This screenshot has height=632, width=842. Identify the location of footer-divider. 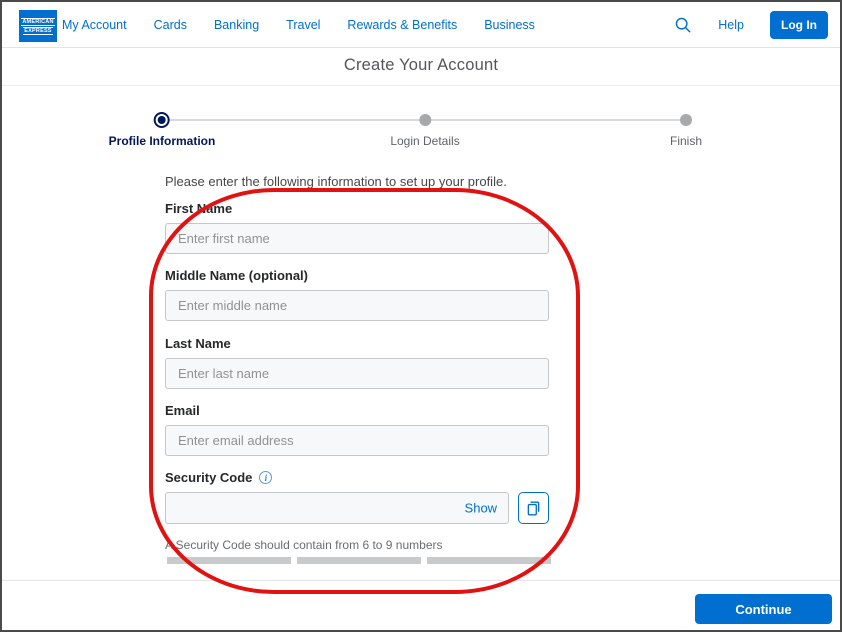
(421, 580).